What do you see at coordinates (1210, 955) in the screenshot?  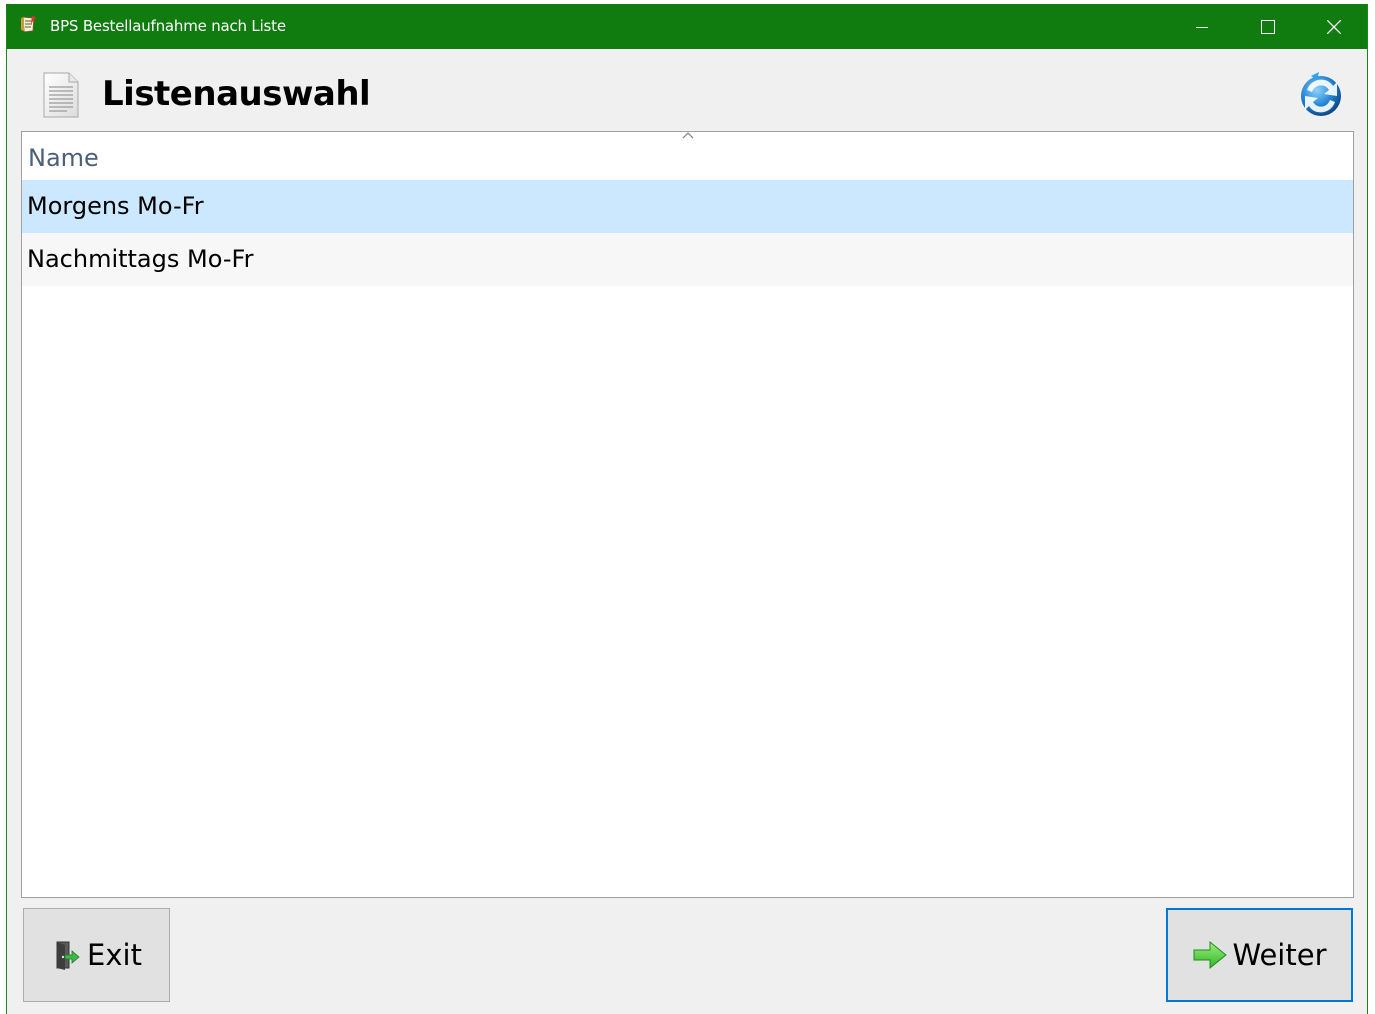 I see `arrow-right-icon` at bounding box center [1210, 955].